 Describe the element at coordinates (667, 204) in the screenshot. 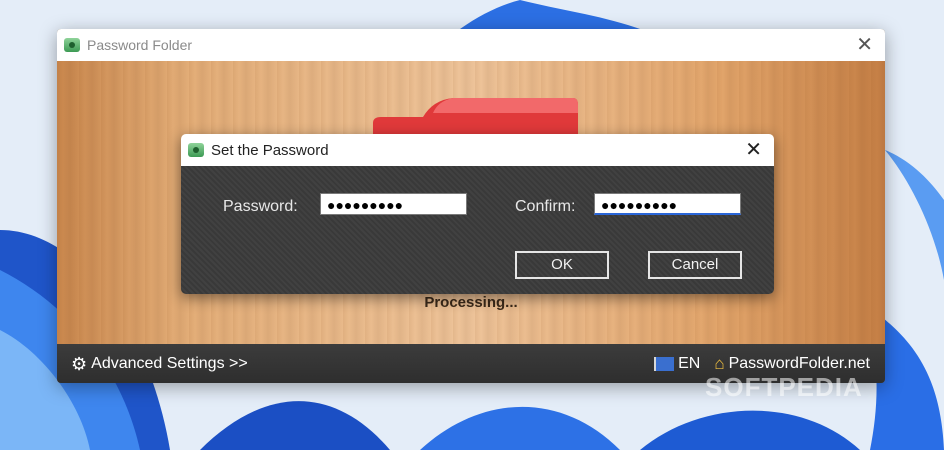

I see `confirm-field: ●●●●●●●●●` at that location.